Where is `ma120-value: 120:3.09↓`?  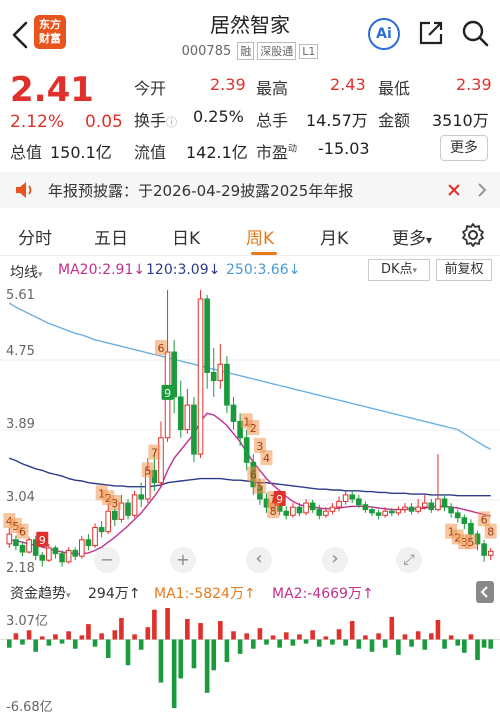
ma120-value: 120:3.09↓ is located at coordinates (183, 270).